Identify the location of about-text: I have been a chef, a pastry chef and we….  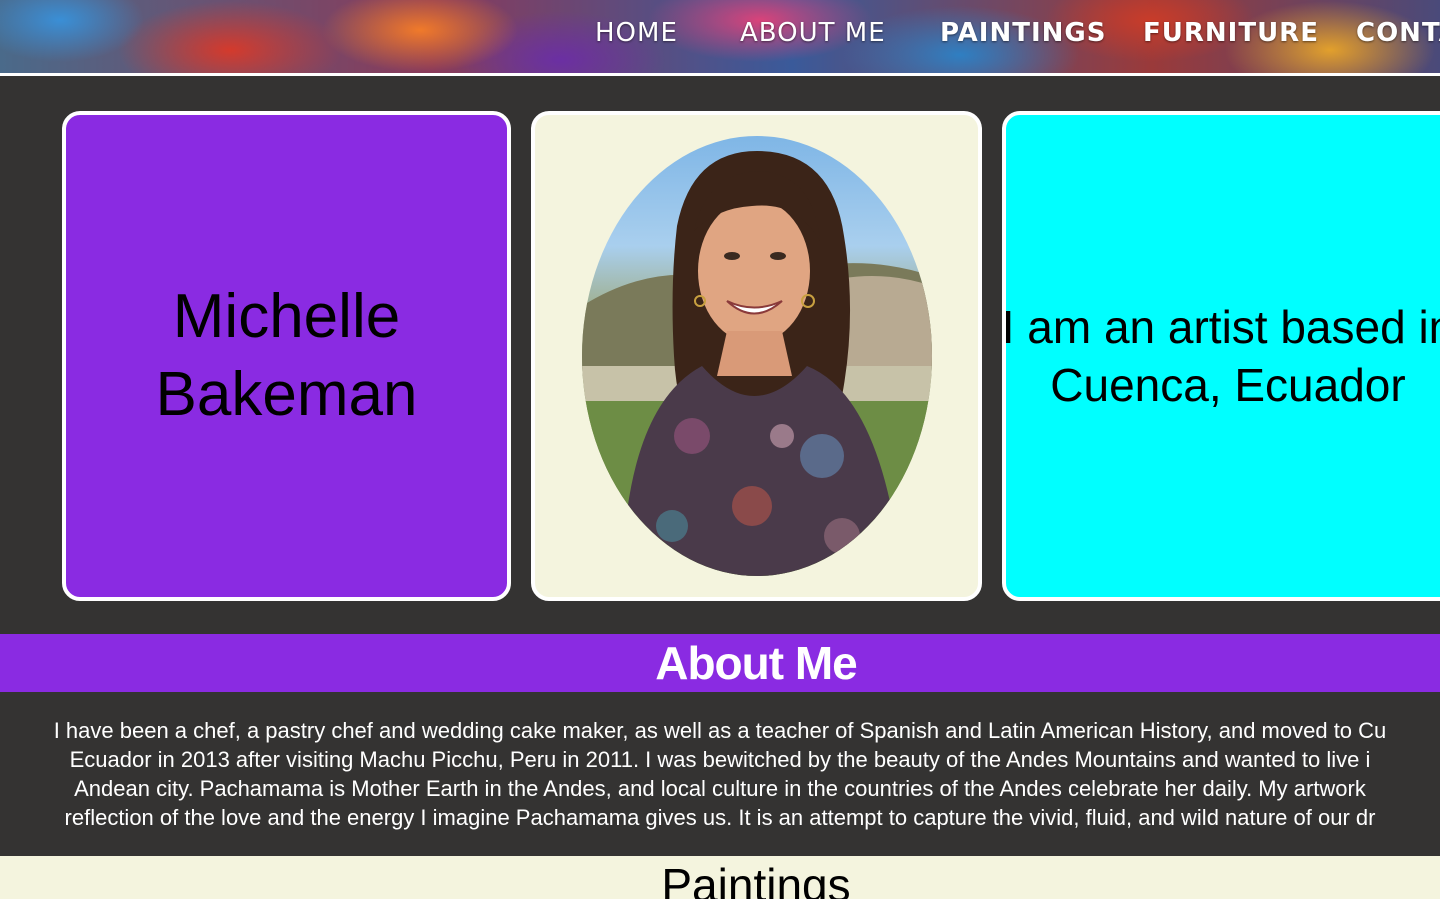
(720, 774).